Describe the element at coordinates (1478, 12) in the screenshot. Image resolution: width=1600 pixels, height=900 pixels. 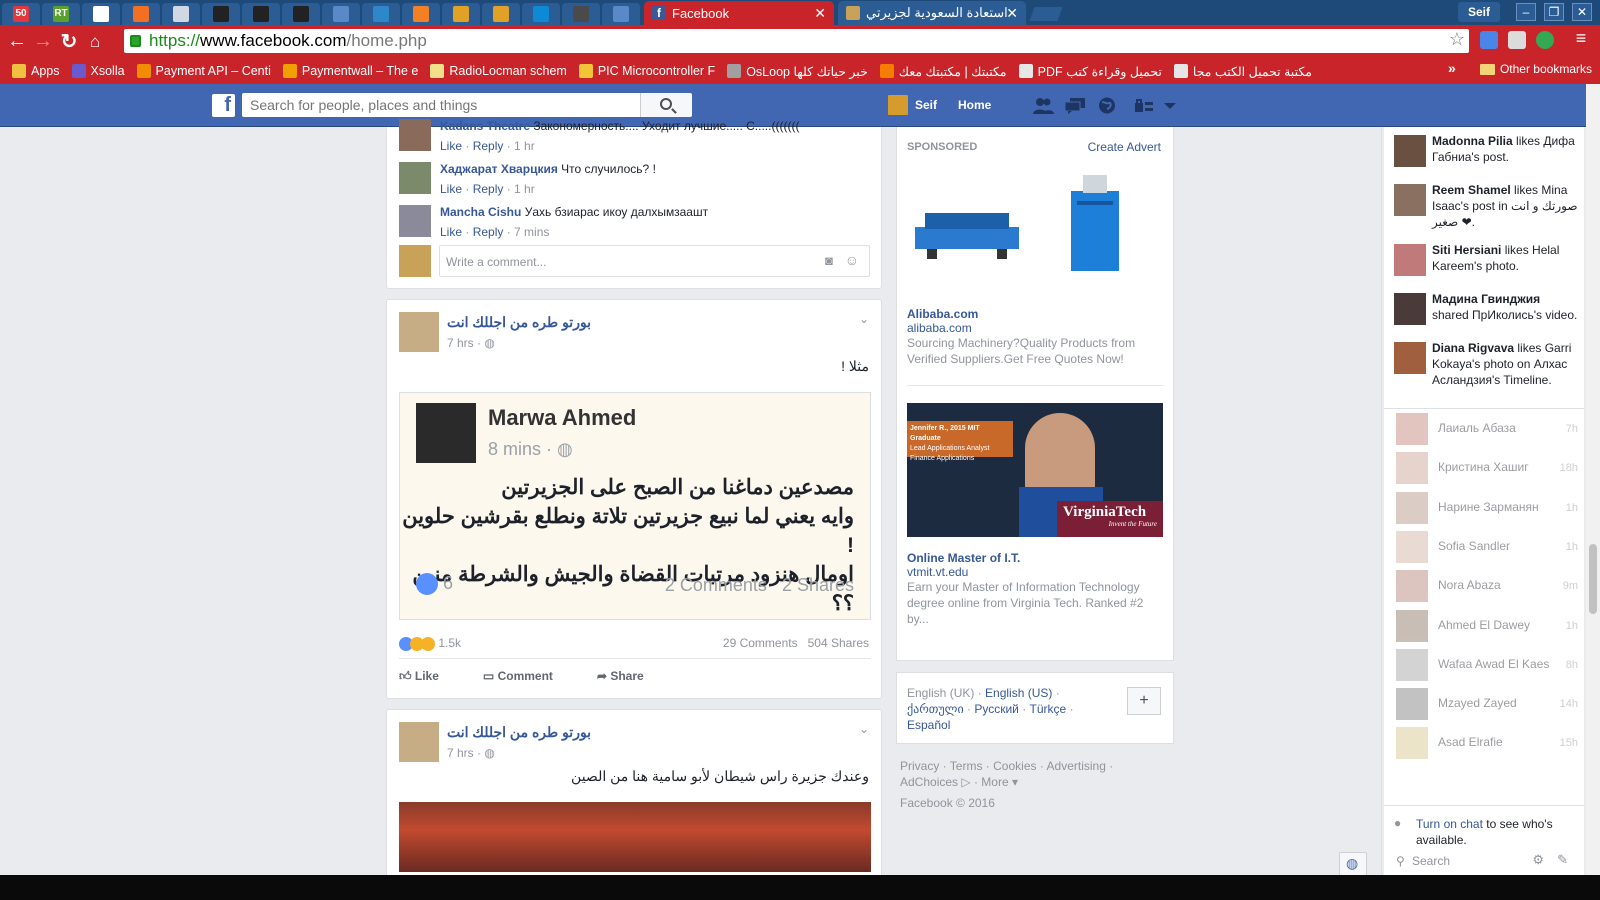
I see `window-user-badge: Seif` at that location.